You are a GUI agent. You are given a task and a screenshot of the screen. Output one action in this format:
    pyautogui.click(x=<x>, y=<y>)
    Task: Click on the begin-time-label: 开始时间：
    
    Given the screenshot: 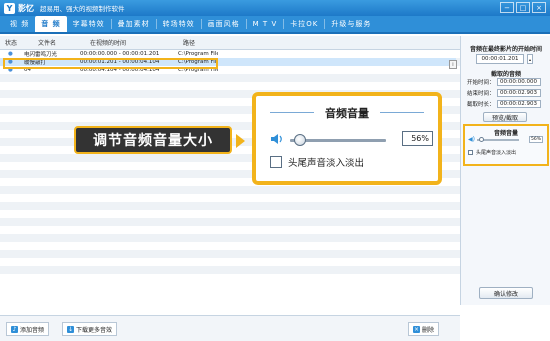 What is the action you would take?
    pyautogui.click(x=481, y=83)
    